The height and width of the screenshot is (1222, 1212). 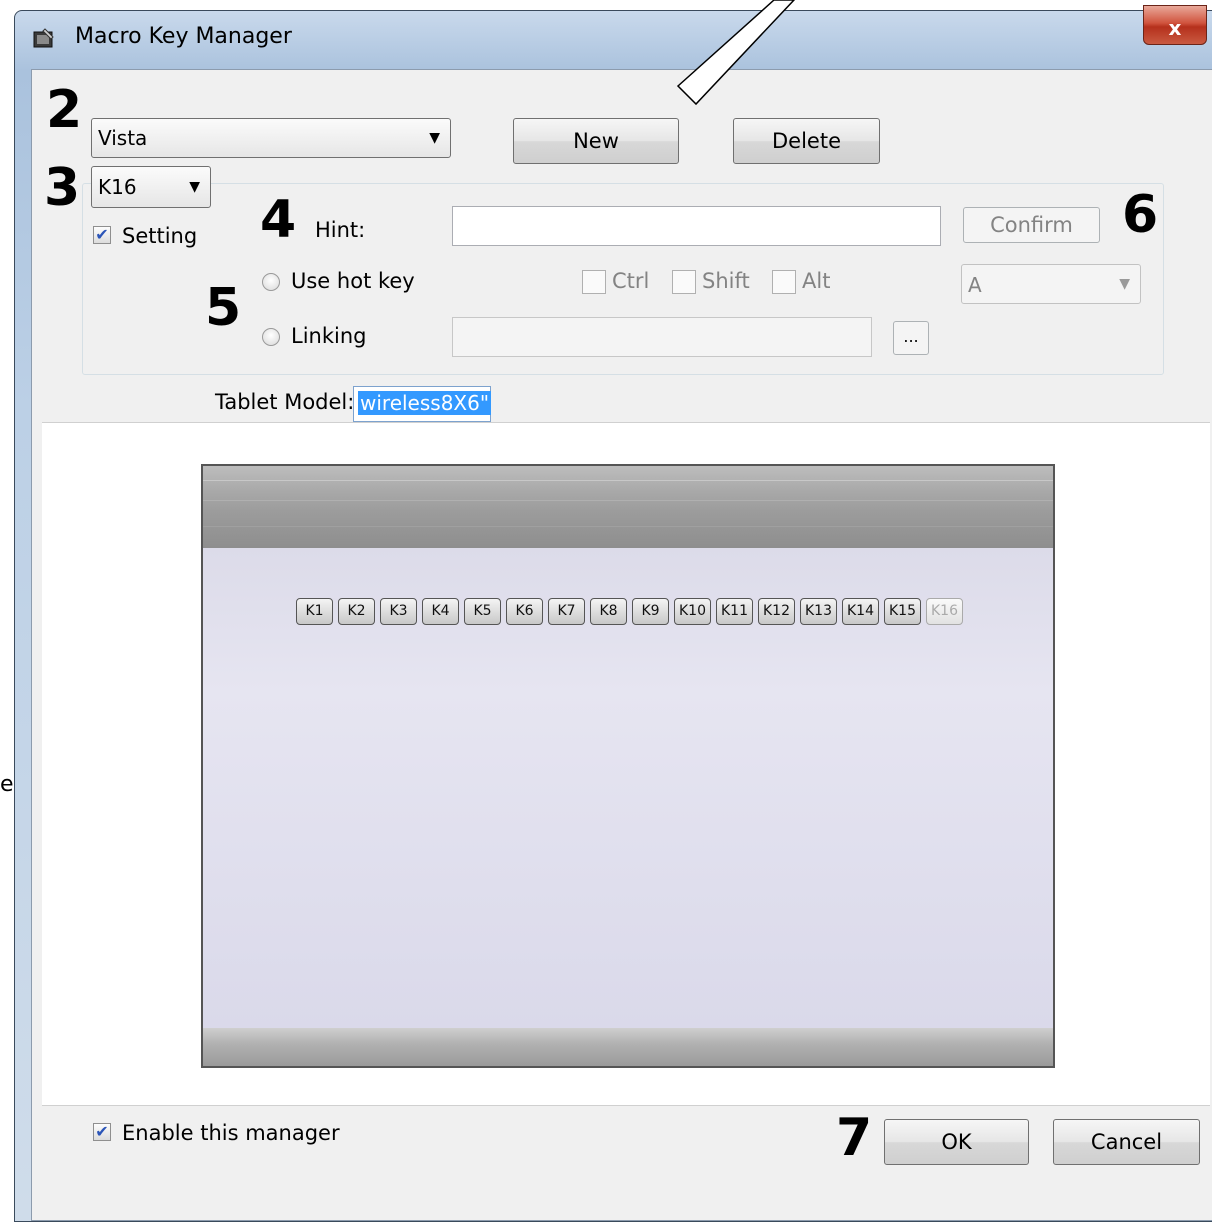 What do you see at coordinates (314, 611) in the screenshot?
I see `macro-key-k1: K1` at bounding box center [314, 611].